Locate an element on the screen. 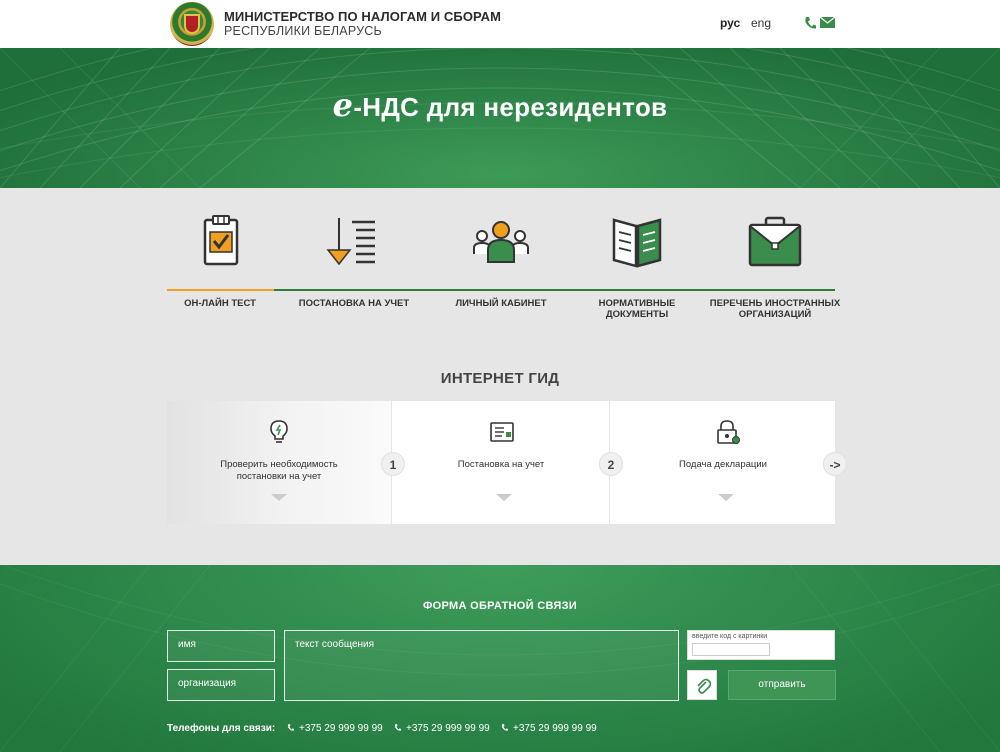  feedback-title: ФОРМА ОБРАТНОЙ СВЯЗИ is located at coordinates (500, 606).